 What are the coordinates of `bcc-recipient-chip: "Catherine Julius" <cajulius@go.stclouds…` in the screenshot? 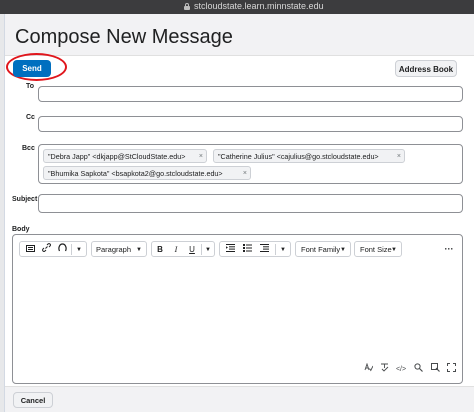 It's located at (309, 156).